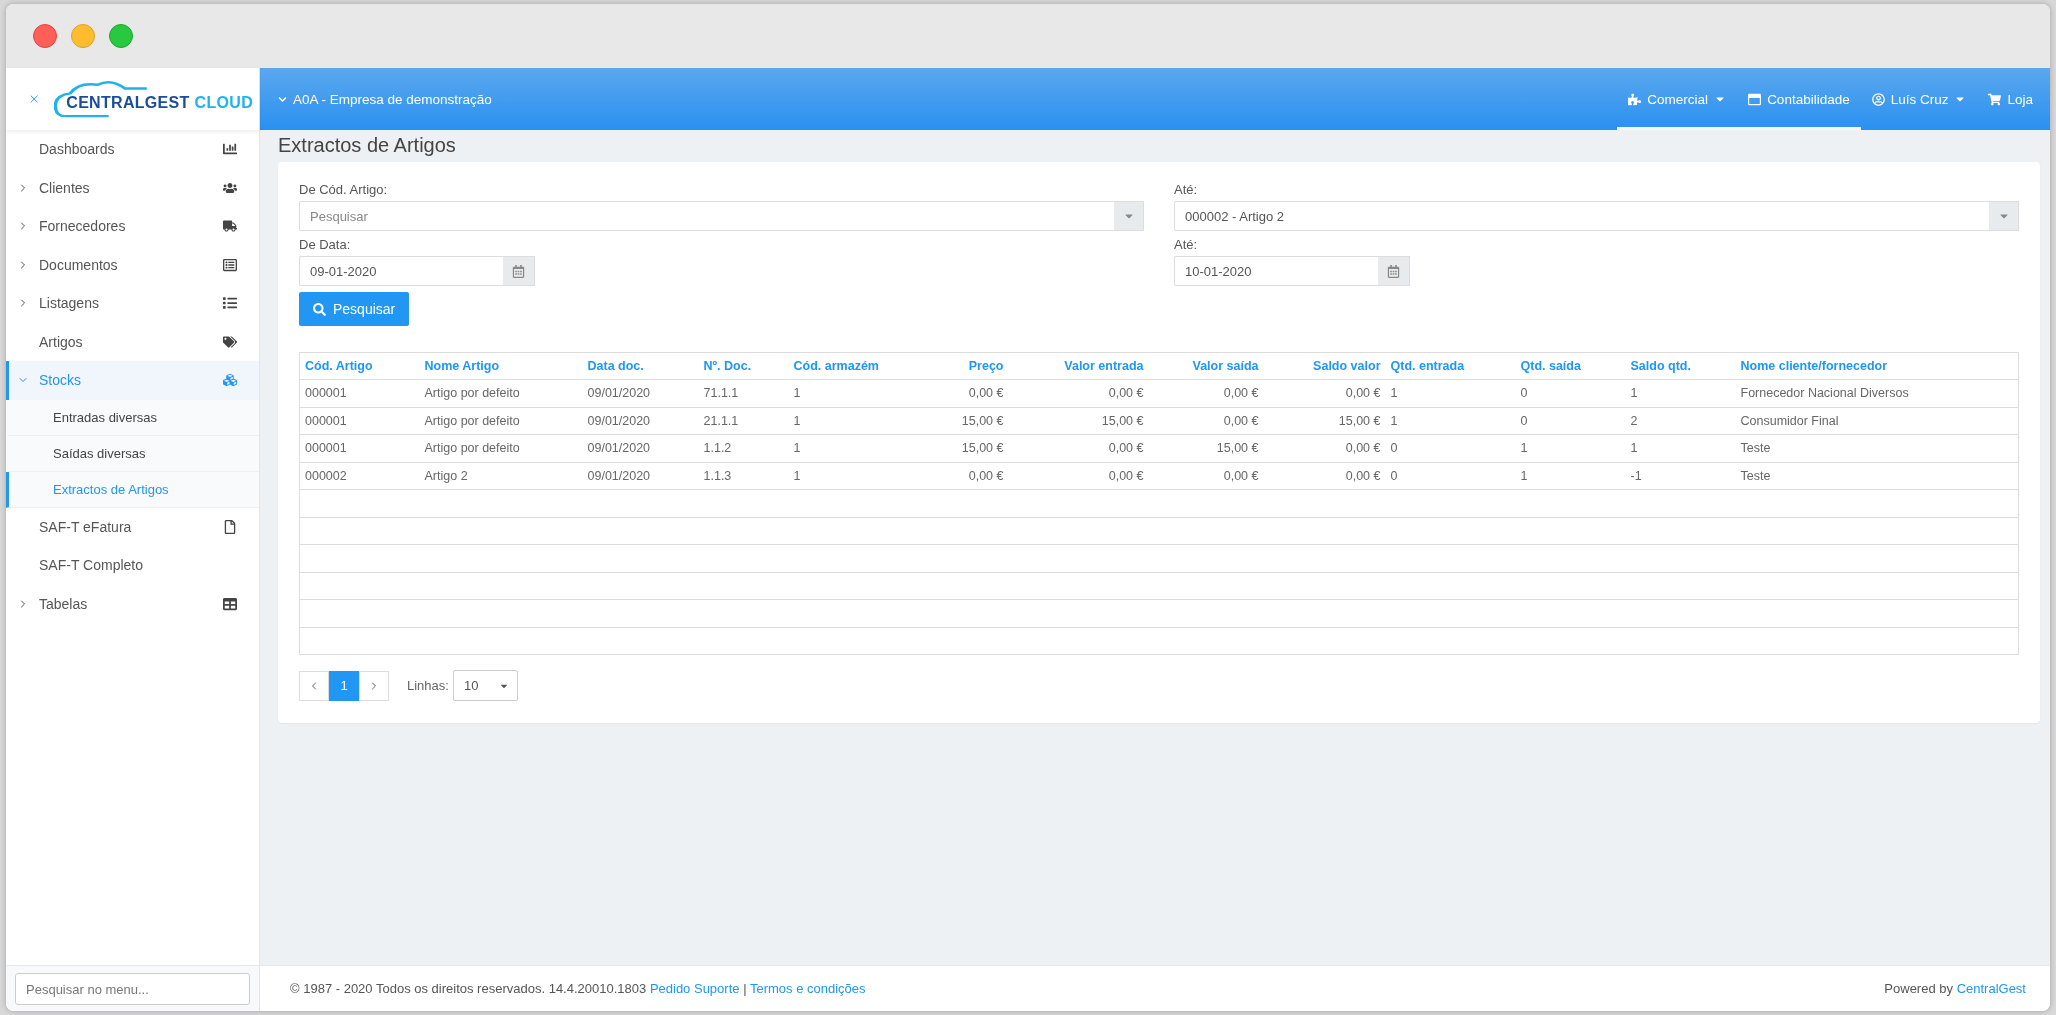  I want to click on column-header: Saldo qtd., so click(1680, 366).